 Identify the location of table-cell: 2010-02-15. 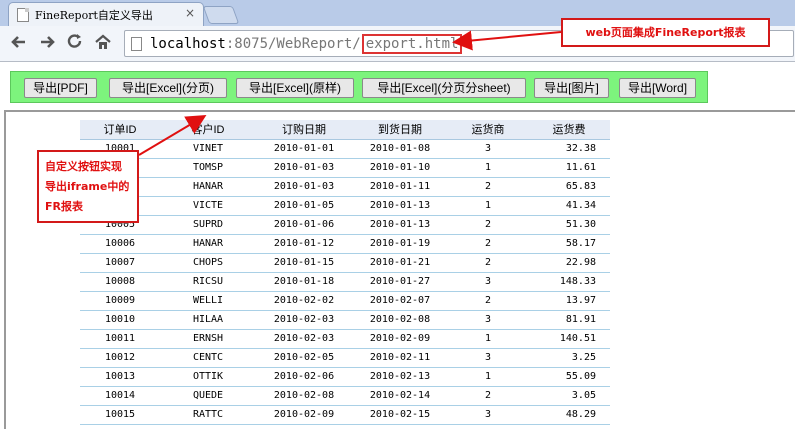
(400, 415).